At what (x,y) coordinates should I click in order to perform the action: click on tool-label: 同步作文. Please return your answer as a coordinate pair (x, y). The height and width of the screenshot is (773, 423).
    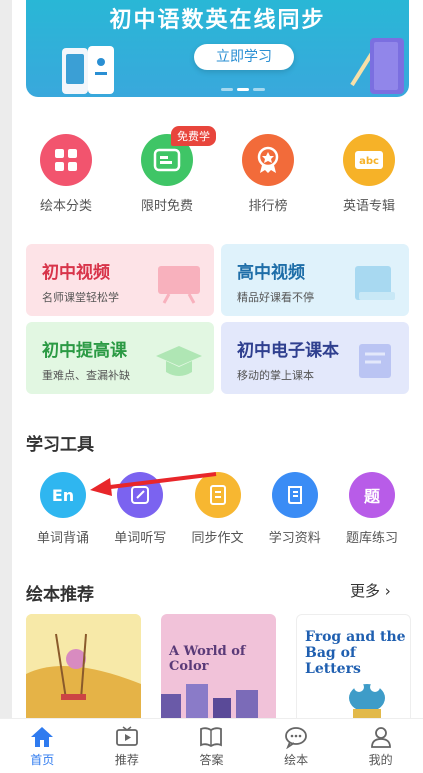
    Looking at the image, I should click on (217, 538).